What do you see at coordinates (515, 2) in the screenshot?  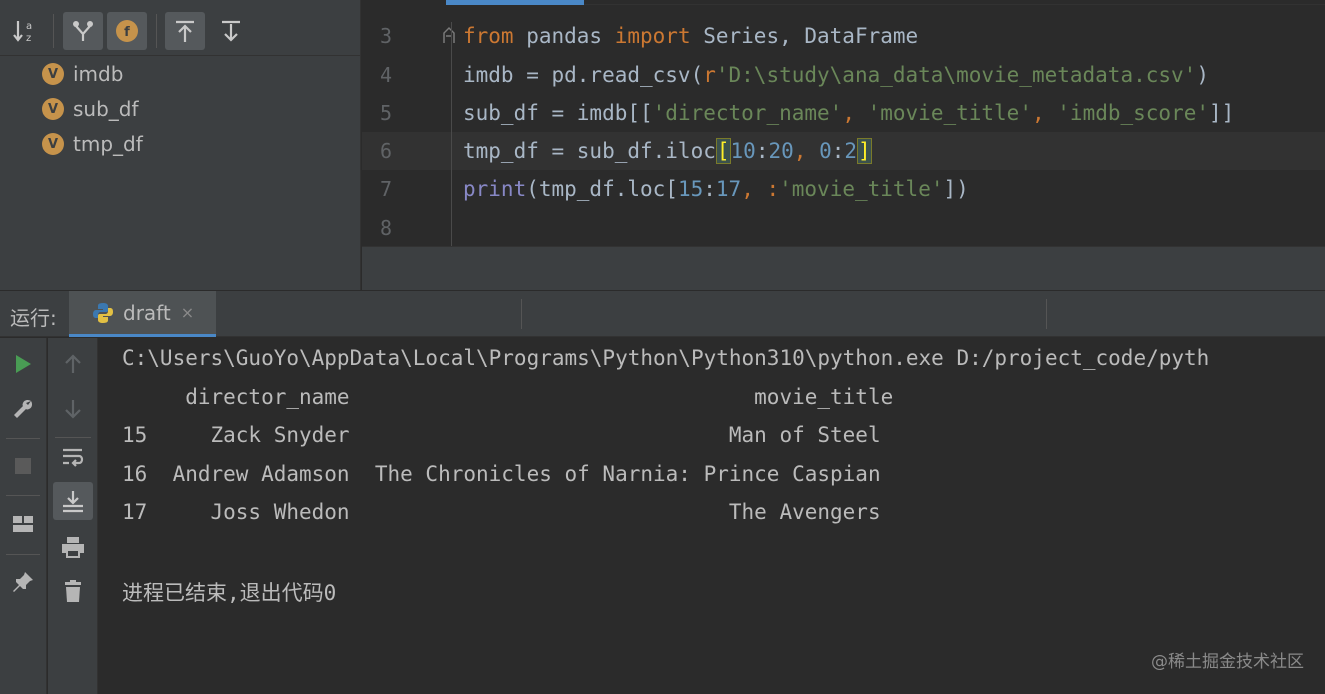 I see `active-tab-indicator` at bounding box center [515, 2].